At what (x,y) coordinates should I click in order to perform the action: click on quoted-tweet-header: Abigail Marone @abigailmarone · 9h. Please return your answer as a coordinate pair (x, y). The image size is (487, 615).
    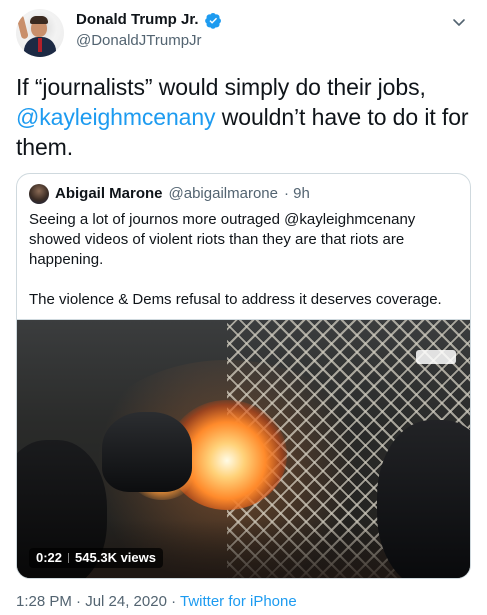
    Looking at the image, I should click on (169, 194).